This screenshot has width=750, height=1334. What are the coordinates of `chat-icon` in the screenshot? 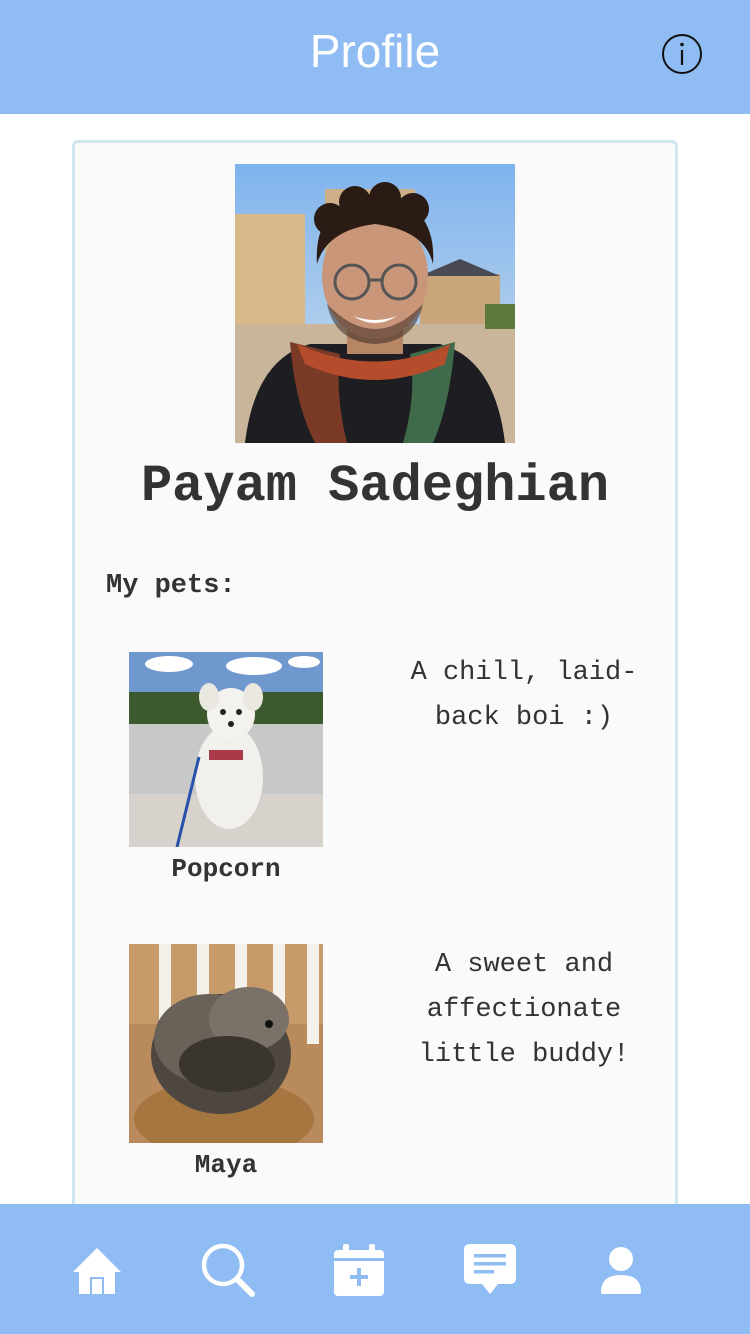 It's located at (490, 1269).